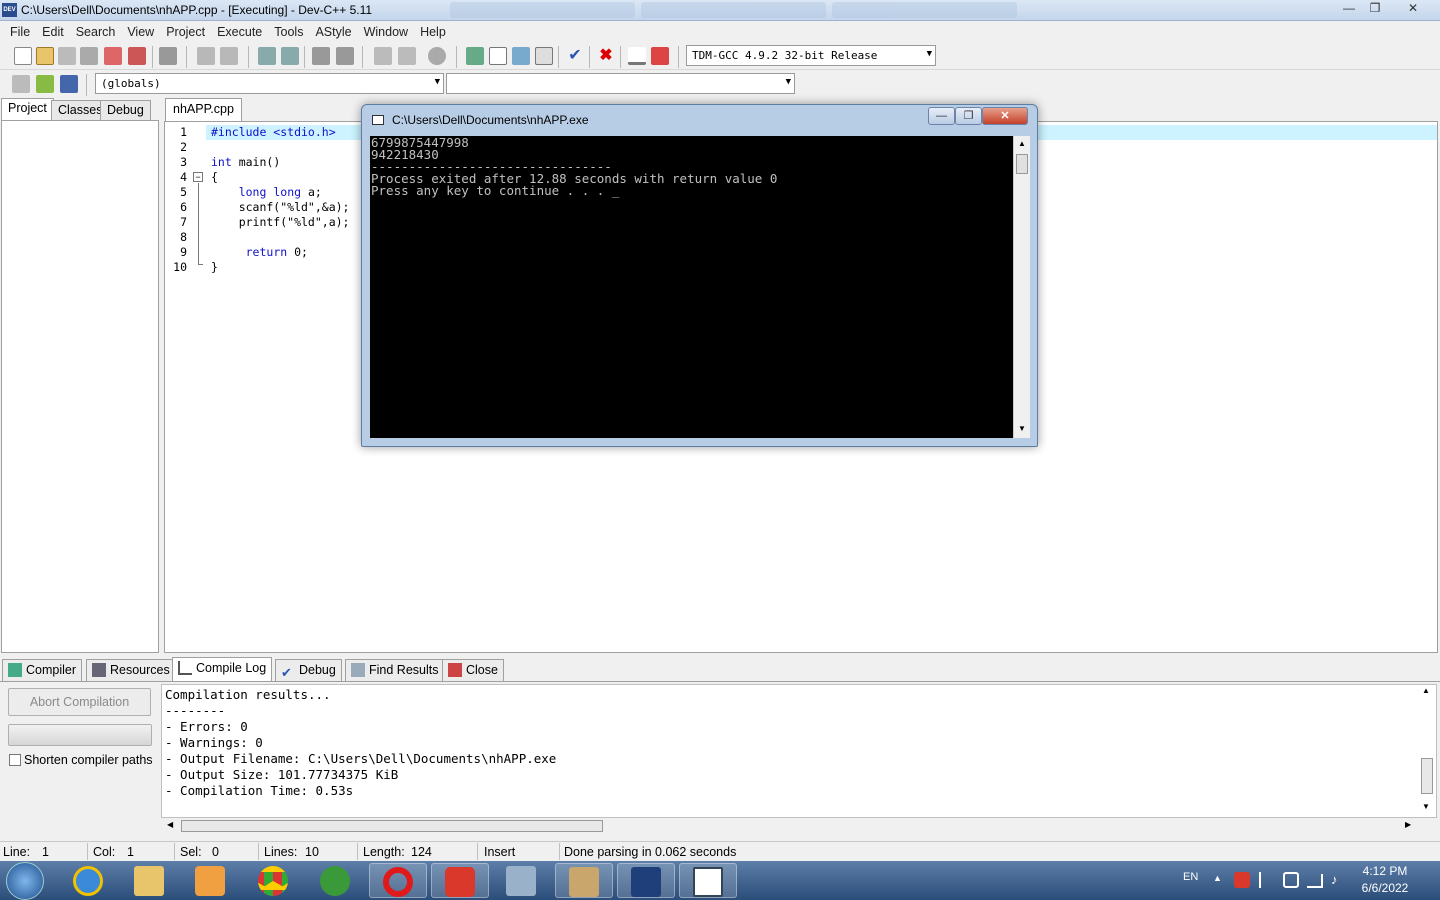 The width and height of the screenshot is (1440, 900). Describe the element at coordinates (1315, 881) in the screenshot. I see `network-signal-icon` at that location.